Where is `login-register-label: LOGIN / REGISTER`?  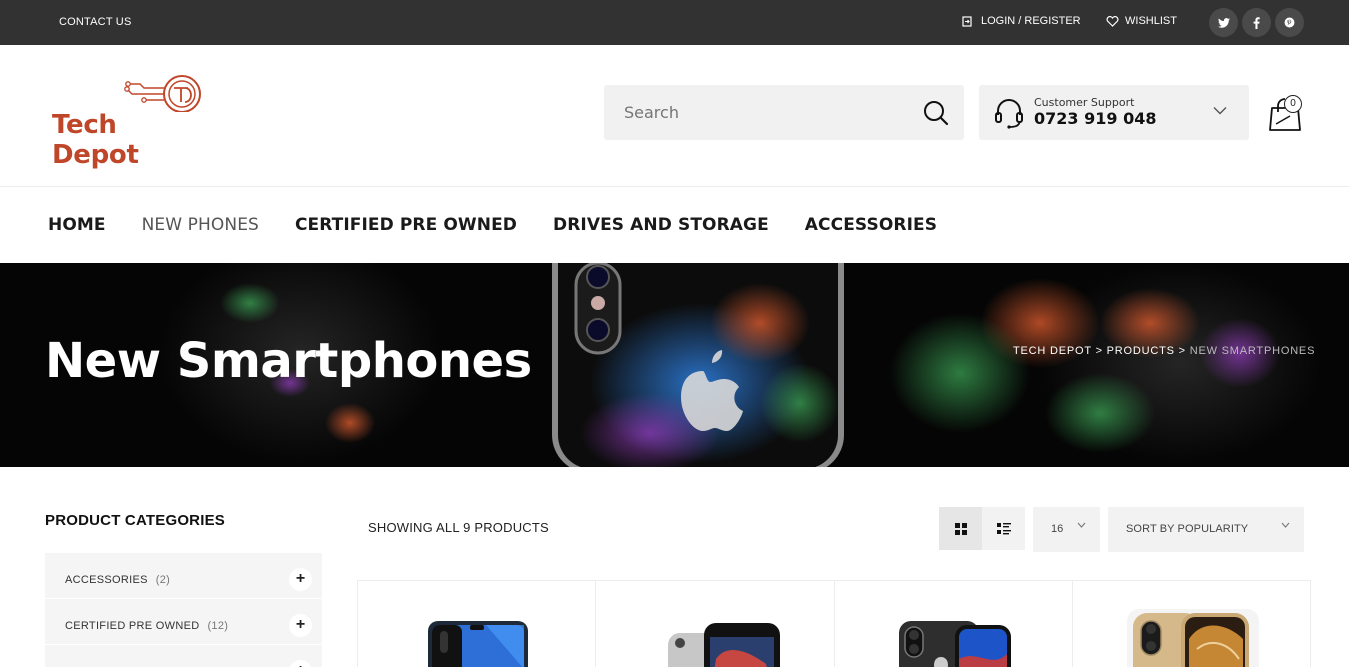 login-register-label: LOGIN / REGISTER is located at coordinates (1031, 21).